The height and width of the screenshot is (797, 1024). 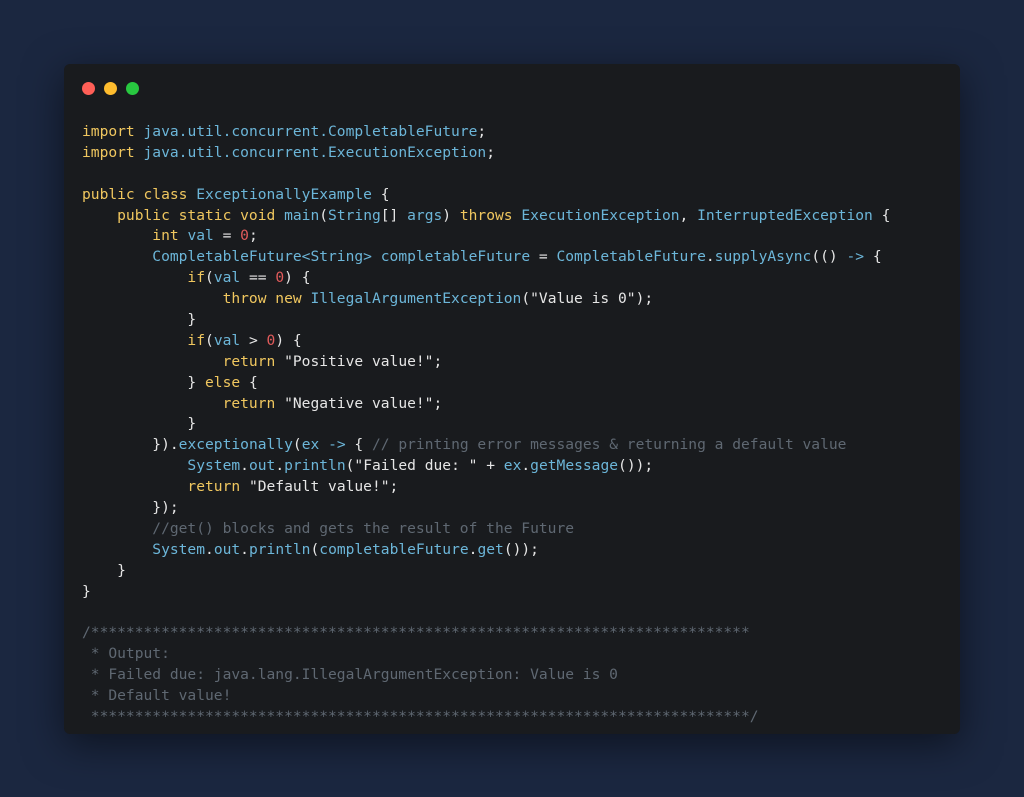 I want to click on code-token: public static void, so click(x=179, y=215).